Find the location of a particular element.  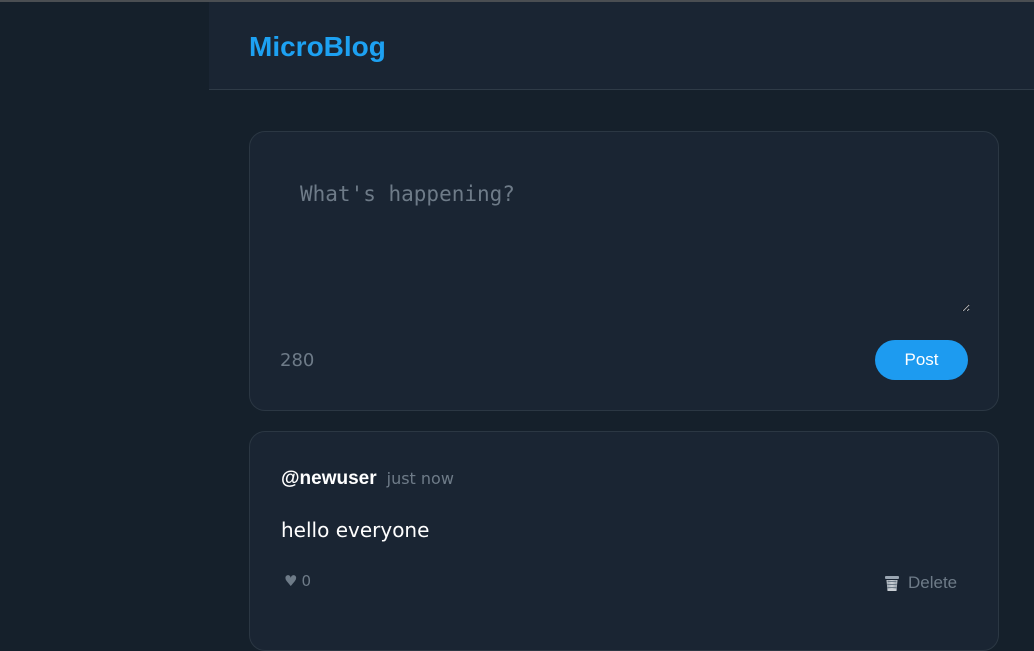

heart-icon: ♥ is located at coordinates (291, 581).